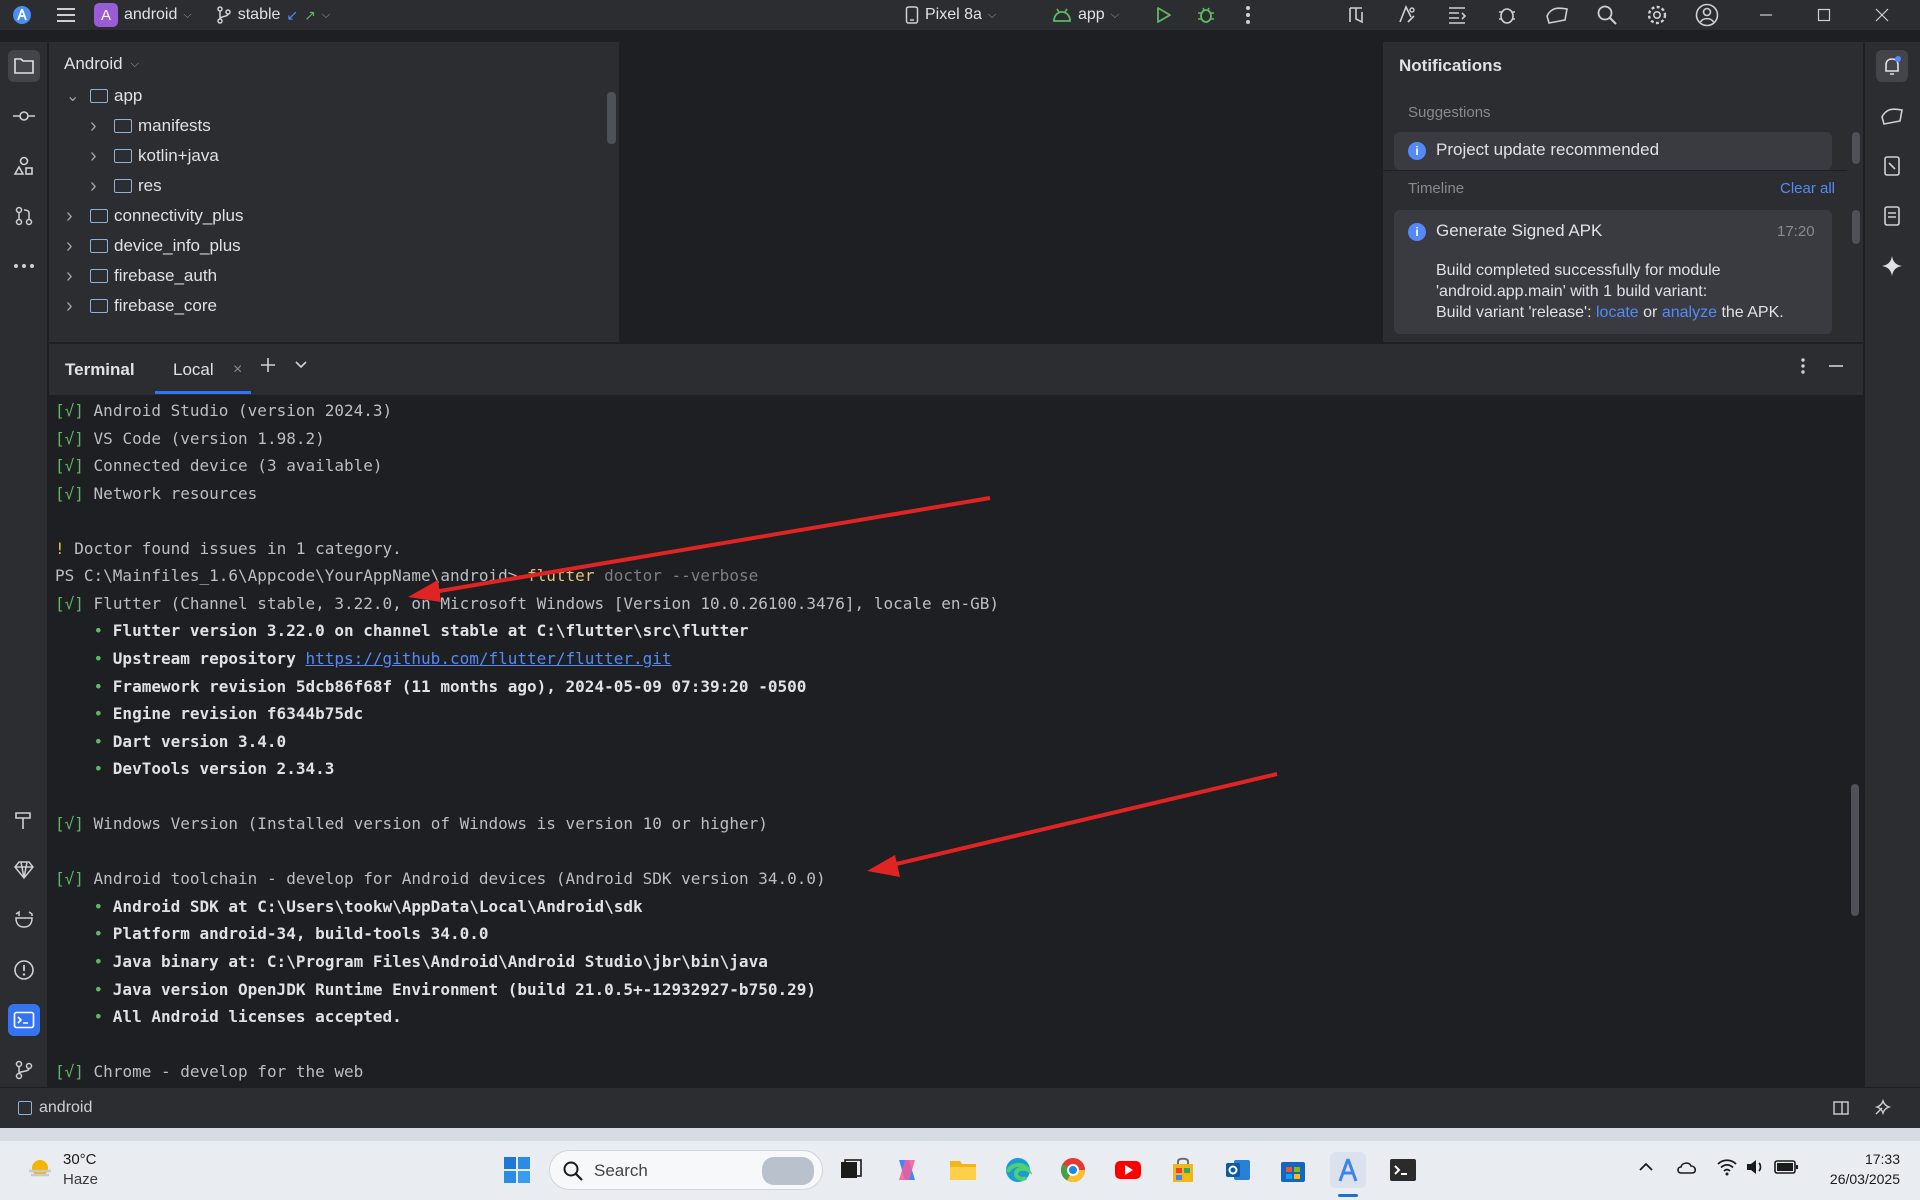 This screenshot has width=1920, height=1200. Describe the element at coordinates (1248, 15) in the screenshot. I see `more-actions-icon` at that location.